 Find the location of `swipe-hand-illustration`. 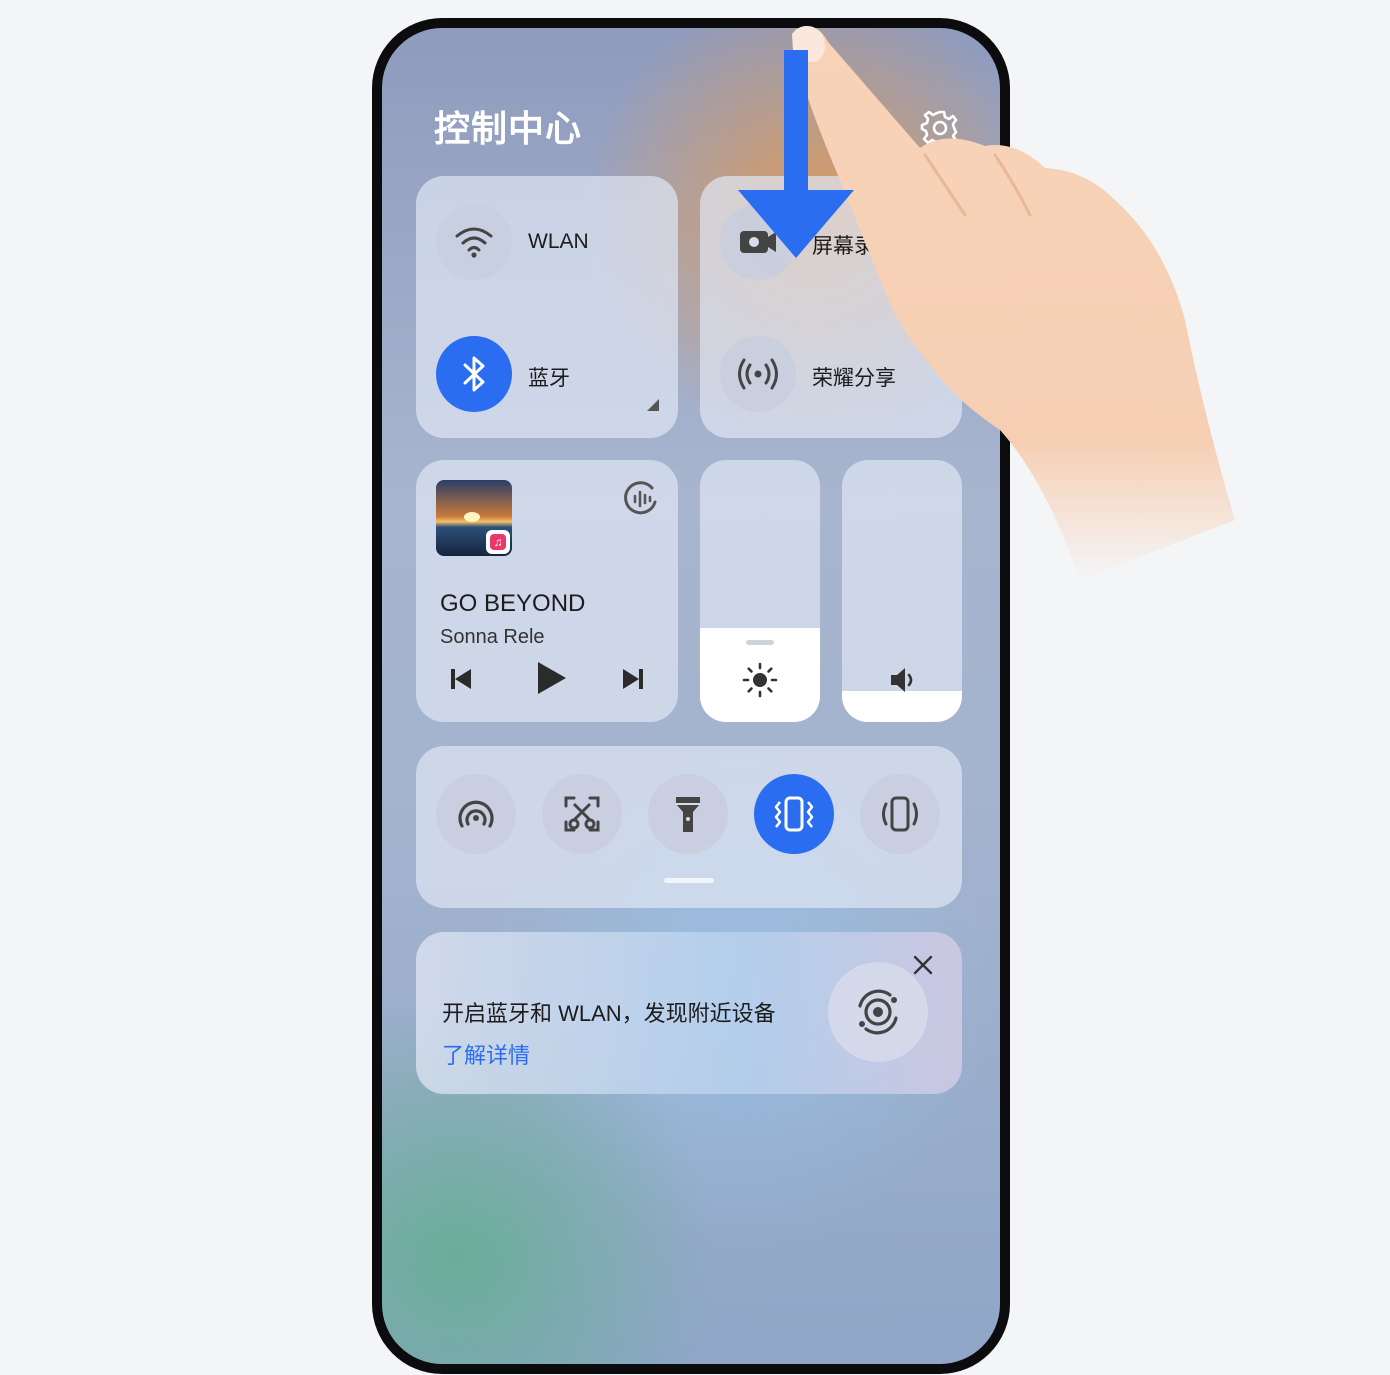

swipe-hand-illustration is located at coordinates (986, 303).